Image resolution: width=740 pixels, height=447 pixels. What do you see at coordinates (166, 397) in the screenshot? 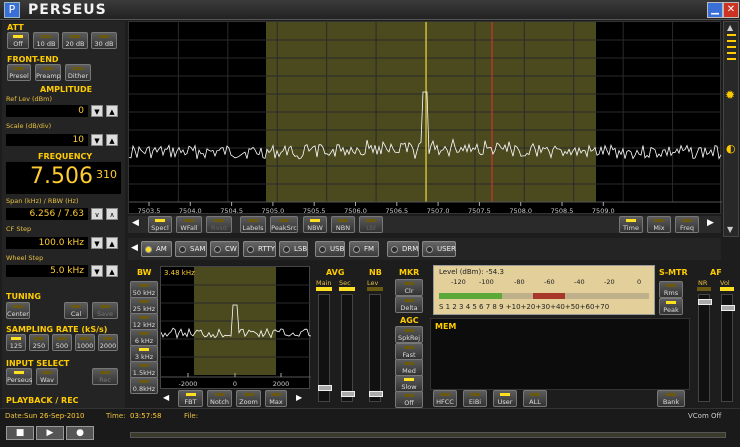
I see `bw-left-arrow-icon: ◀` at bounding box center [166, 397].